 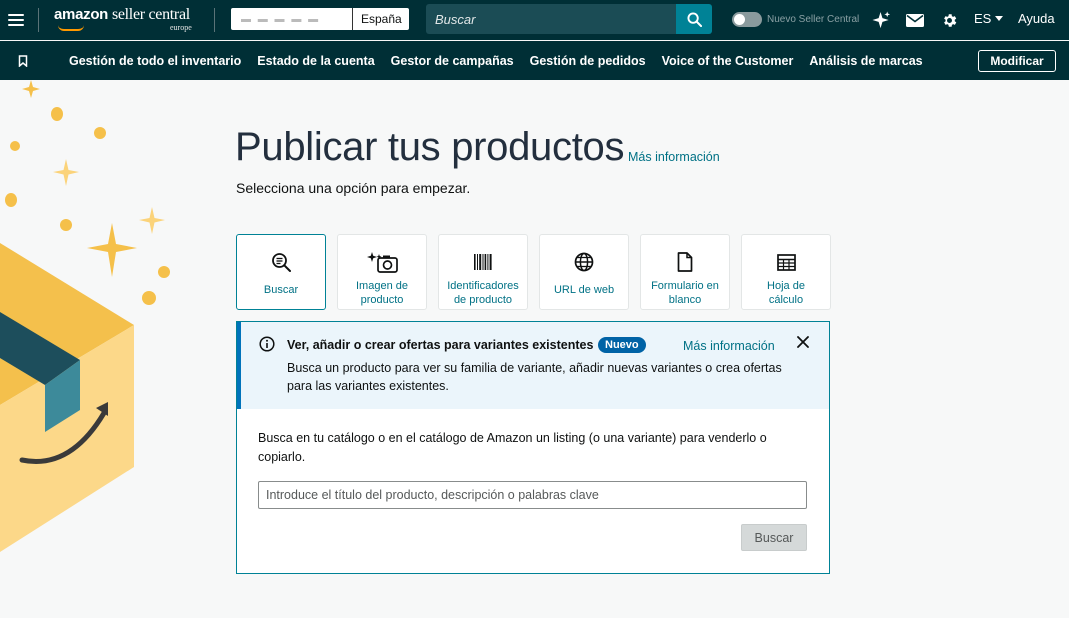 What do you see at coordinates (588, 61) in the screenshot?
I see `nav-item-orders: Gestión de pedidos` at bounding box center [588, 61].